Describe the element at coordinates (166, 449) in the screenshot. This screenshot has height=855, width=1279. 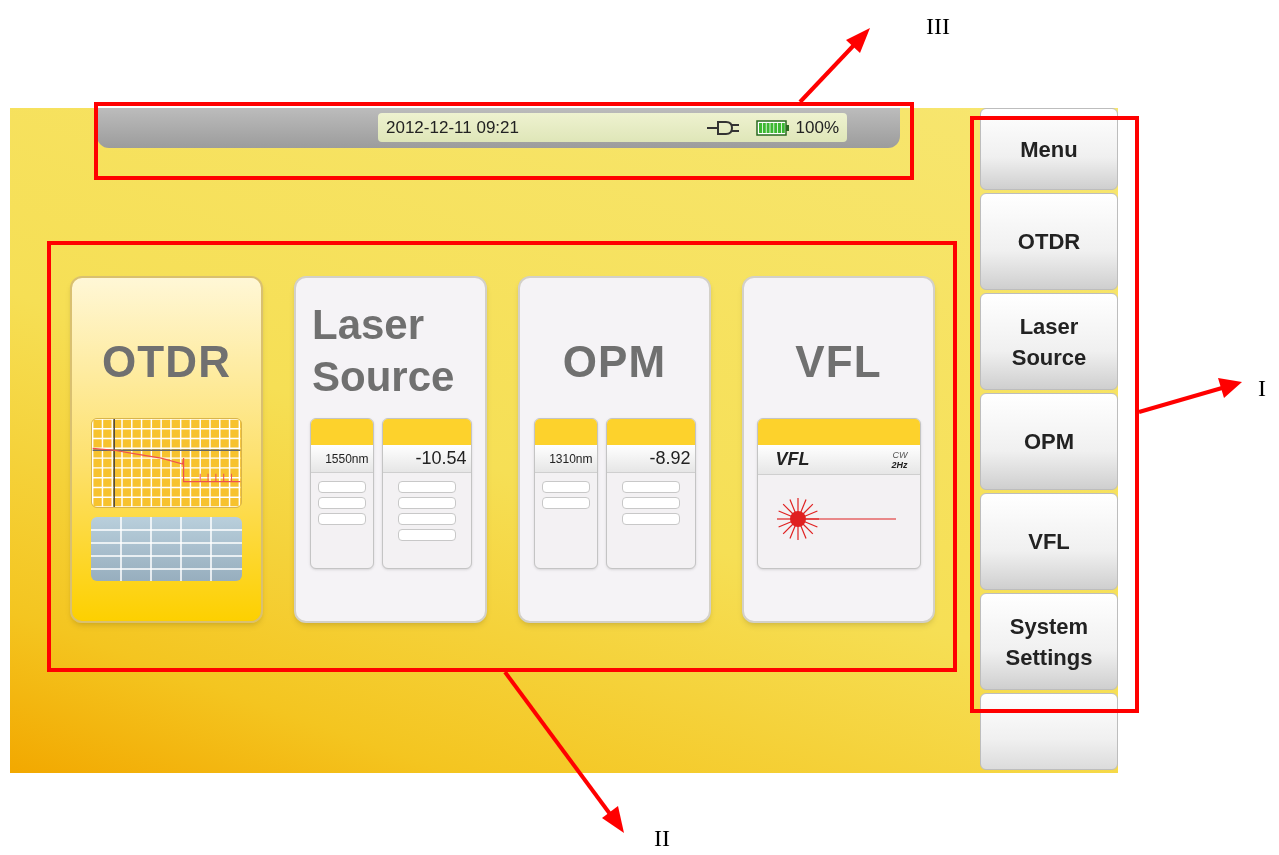
I see `module-card: OTDR` at that location.